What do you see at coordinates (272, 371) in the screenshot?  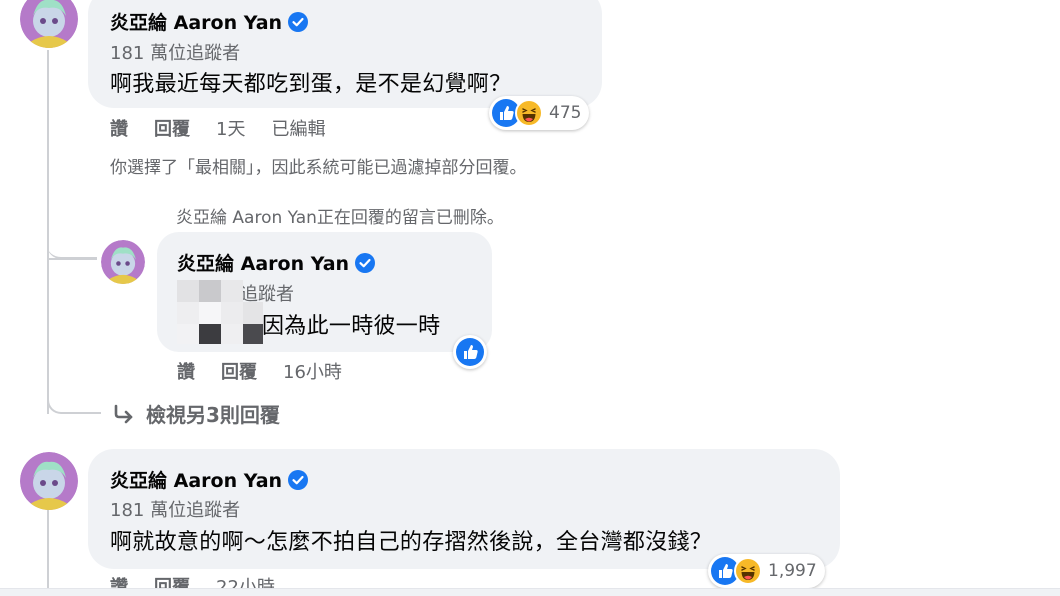 I see `comment-actions: 讚 回覆 16小時` at bounding box center [272, 371].